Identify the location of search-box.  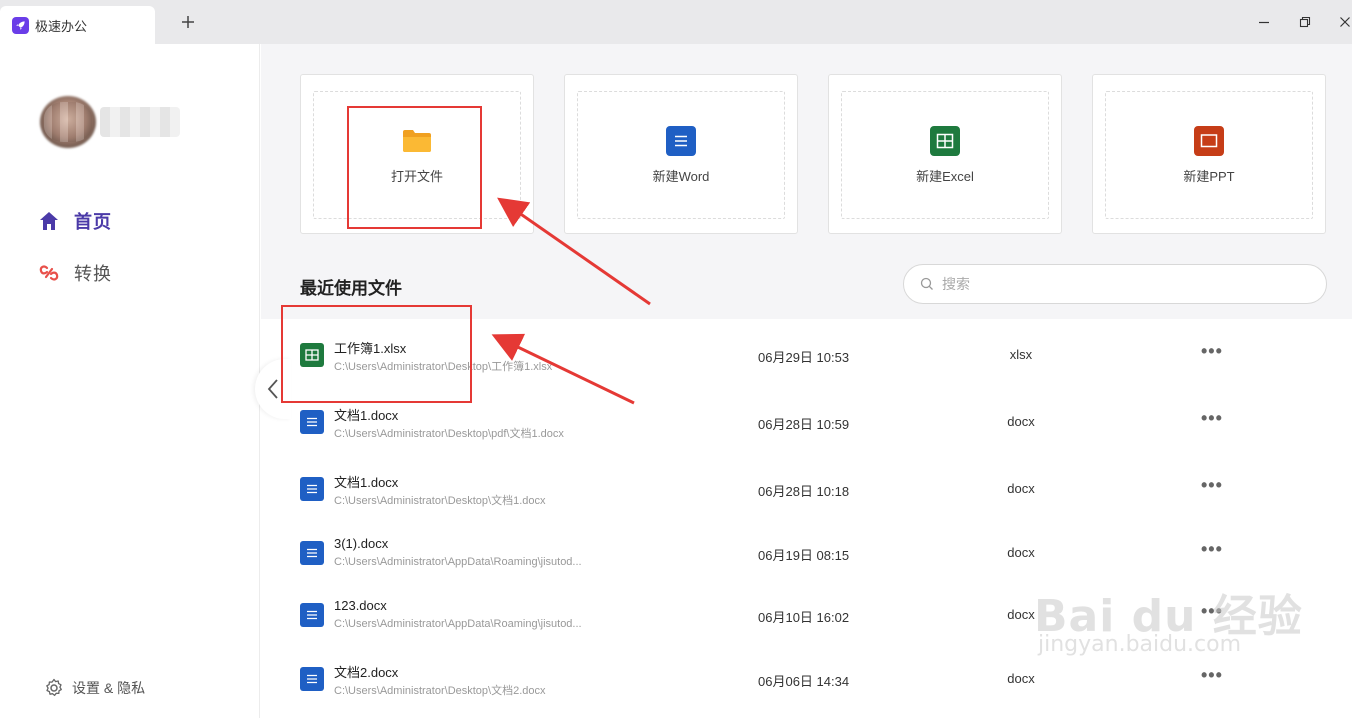
(1115, 284).